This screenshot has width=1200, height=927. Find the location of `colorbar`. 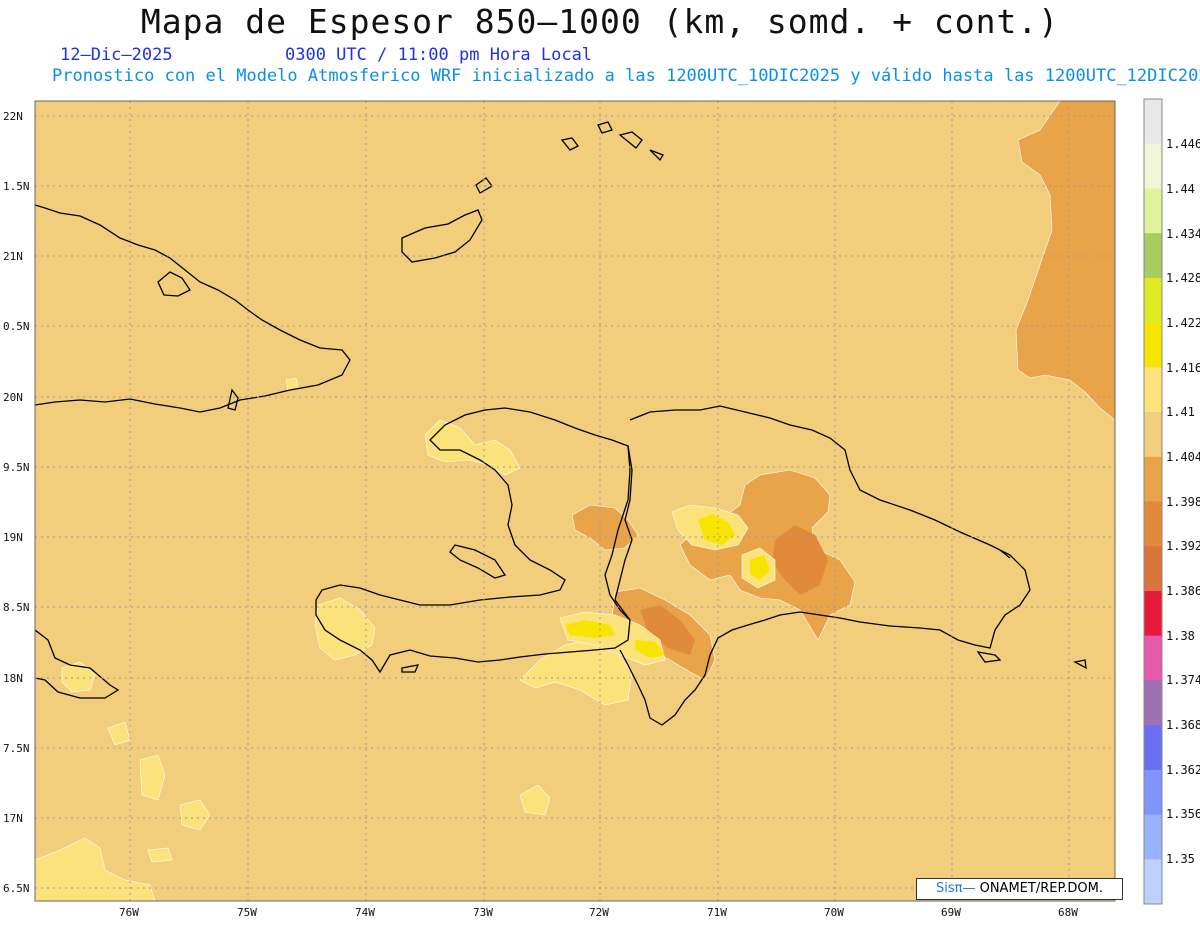

colorbar is located at coordinates (1153, 501).